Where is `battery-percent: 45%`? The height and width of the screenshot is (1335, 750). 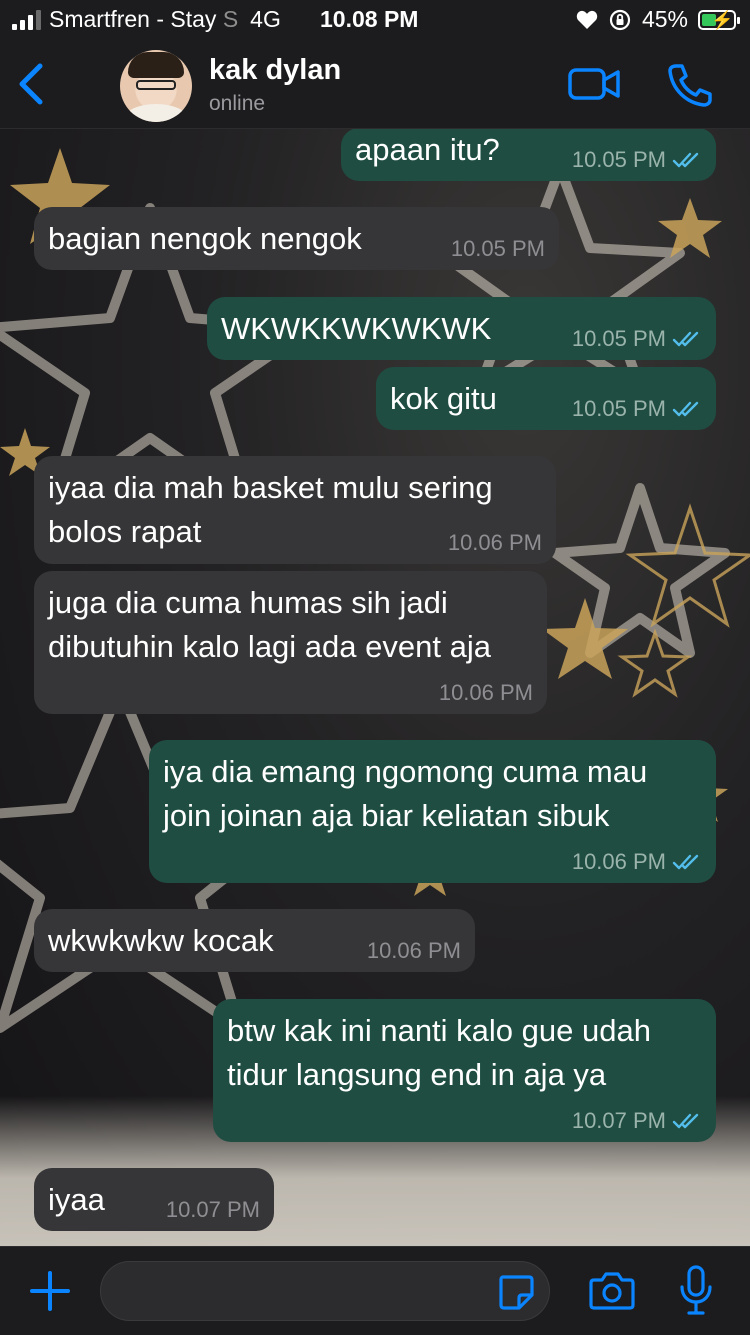 battery-percent: 45% is located at coordinates (664, 19).